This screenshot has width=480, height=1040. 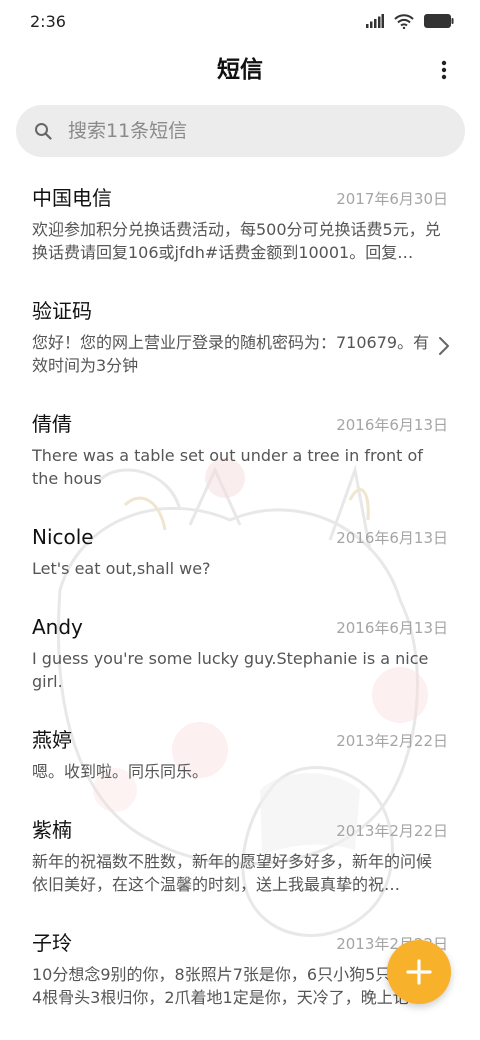 I want to click on more-vertical-icon, so click(x=444, y=70).